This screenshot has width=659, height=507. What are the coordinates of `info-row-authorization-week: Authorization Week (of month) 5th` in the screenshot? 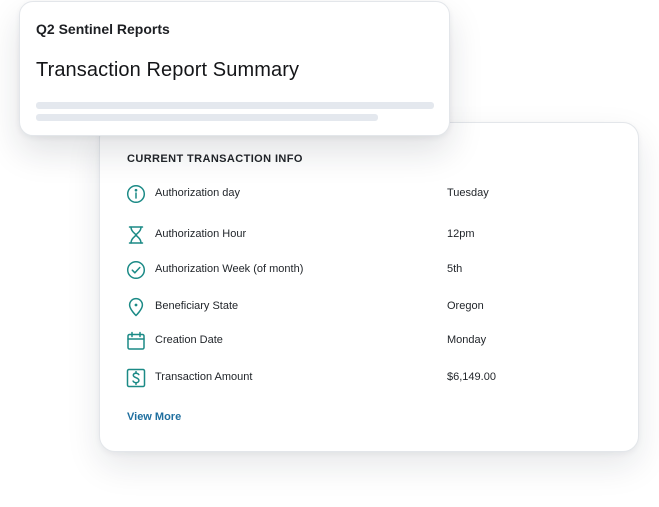 It's located at (361, 272).